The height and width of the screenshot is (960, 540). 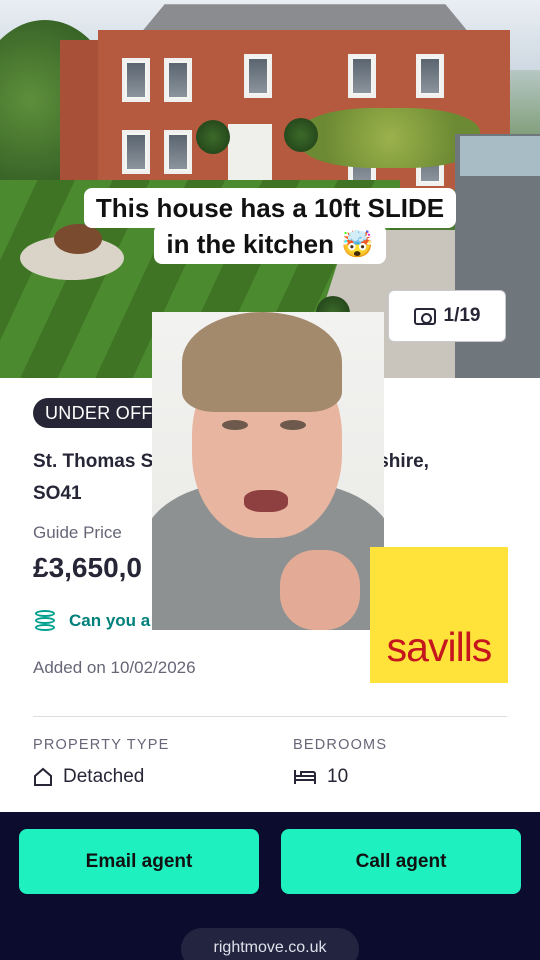 What do you see at coordinates (104, 776) in the screenshot?
I see `property-type-text: Detached` at bounding box center [104, 776].